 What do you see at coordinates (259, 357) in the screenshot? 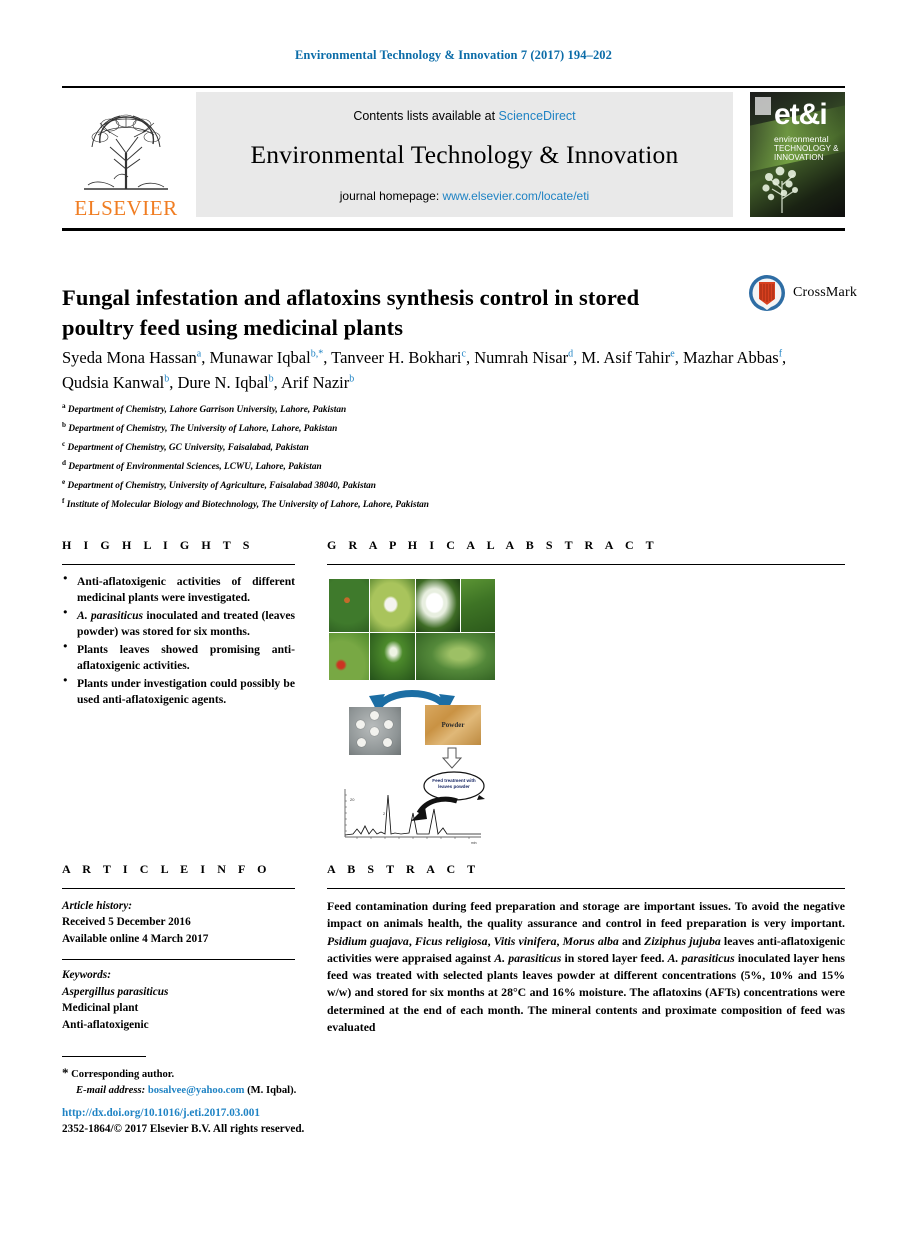
I see `author-name: Munawar Iqbal` at bounding box center [259, 357].